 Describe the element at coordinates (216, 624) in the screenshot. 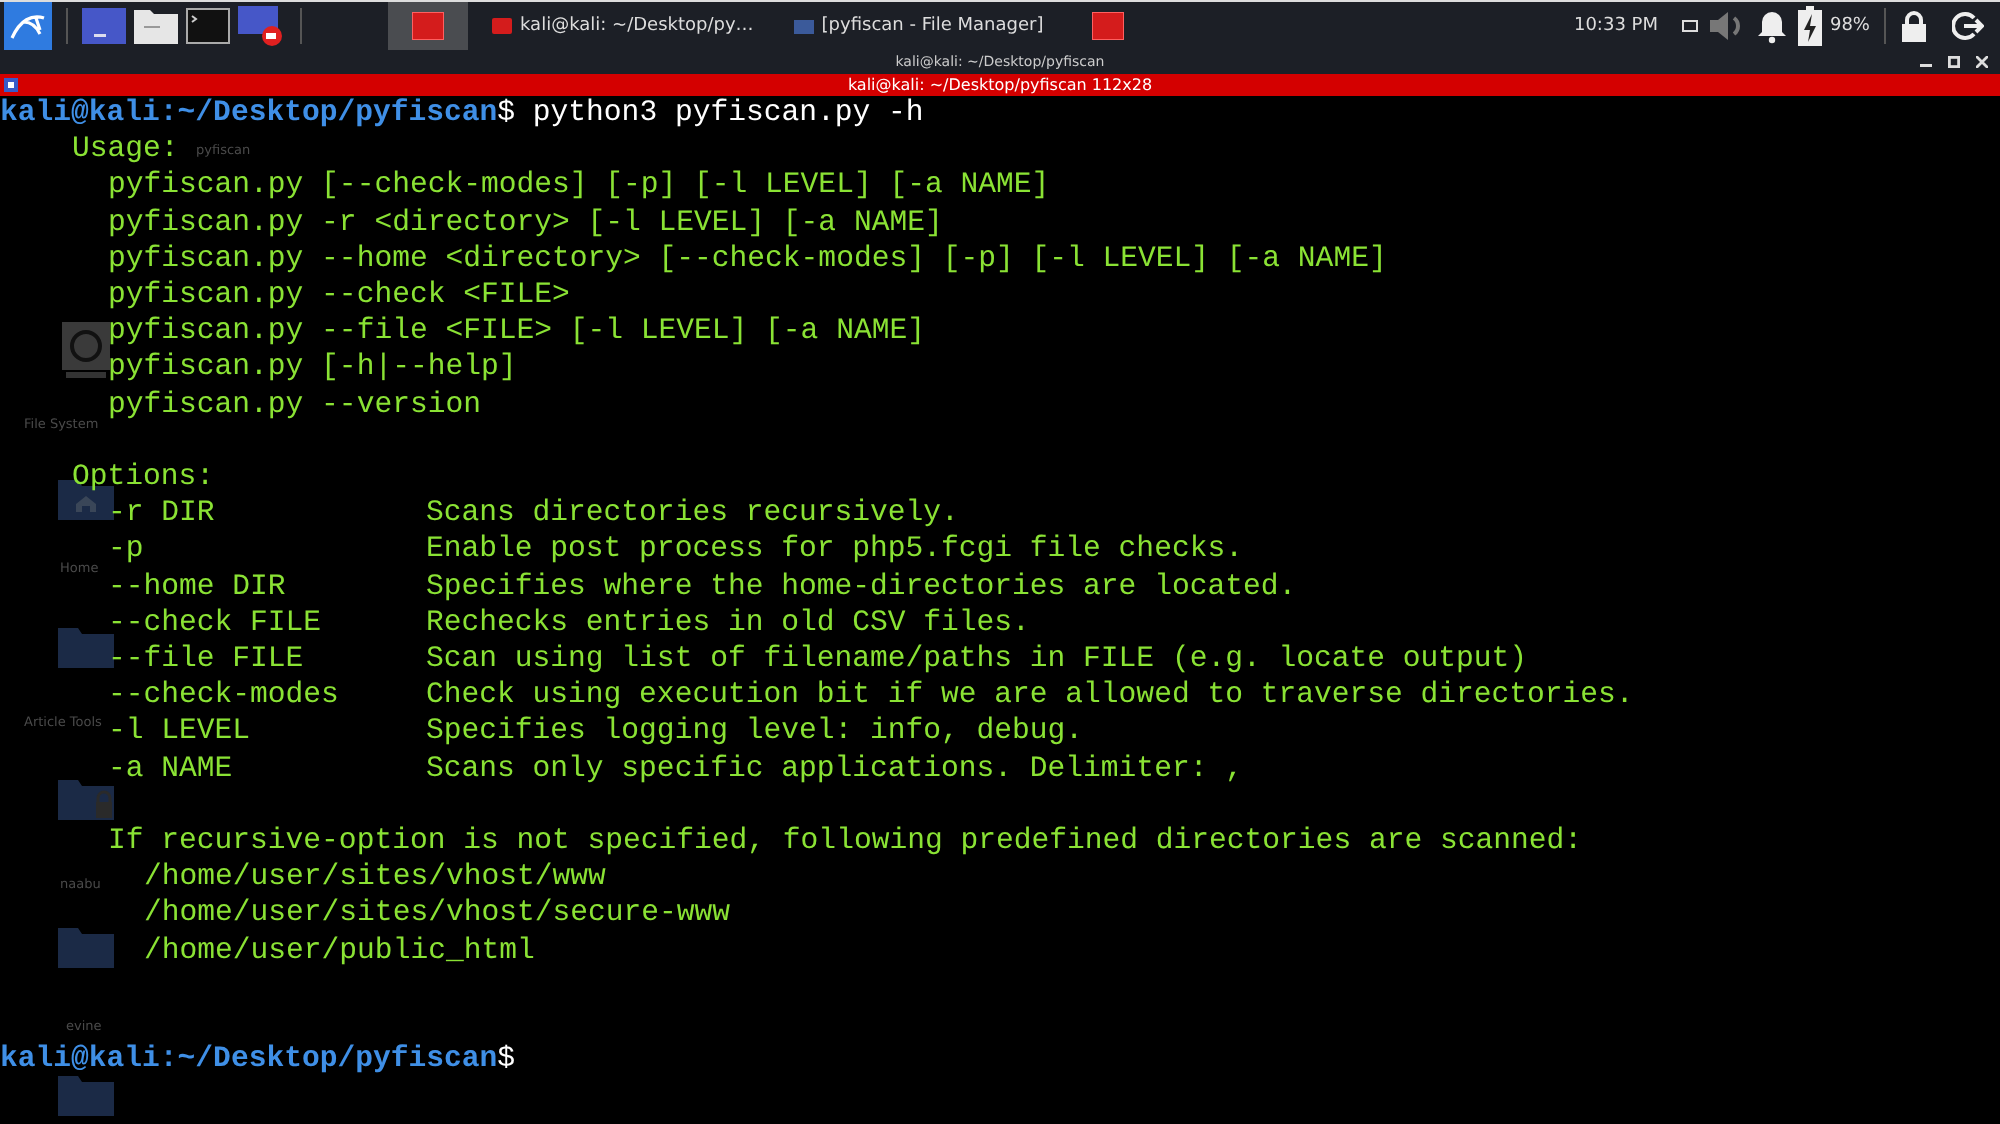

I see `option-name: --check FILE` at that location.